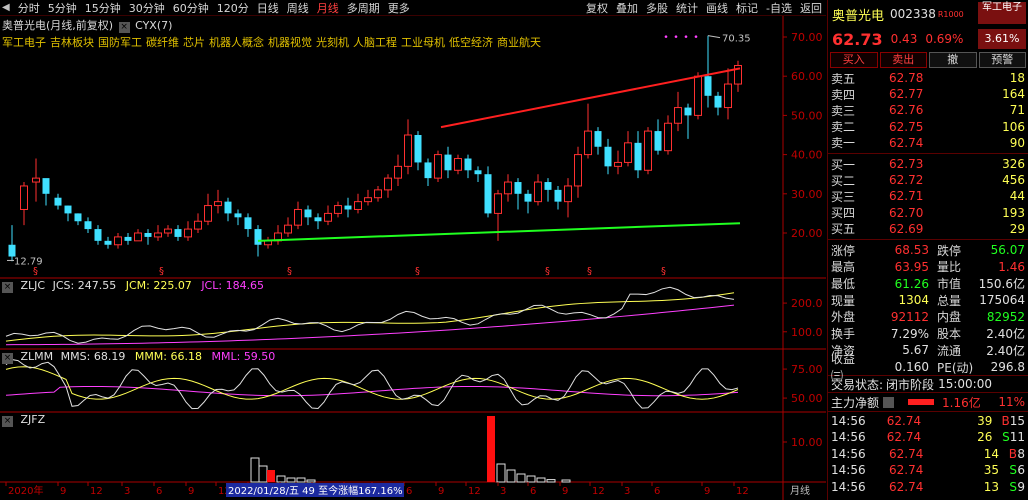 The height and width of the screenshot is (500, 1028). Describe the element at coordinates (928, 196) in the screenshot. I see `bids-row: 买三 62.71 44` at that location.